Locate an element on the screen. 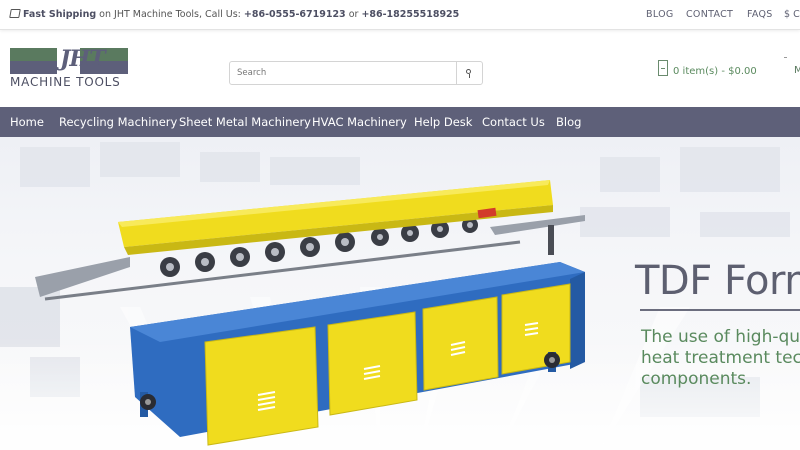  nav-item-contact-us: Contact Us is located at coordinates (513, 122).